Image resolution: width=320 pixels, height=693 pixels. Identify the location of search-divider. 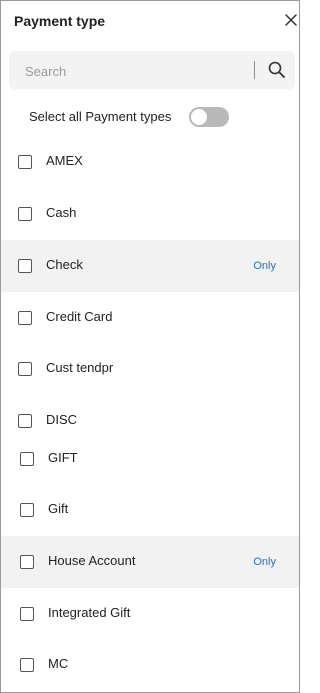
(254, 70).